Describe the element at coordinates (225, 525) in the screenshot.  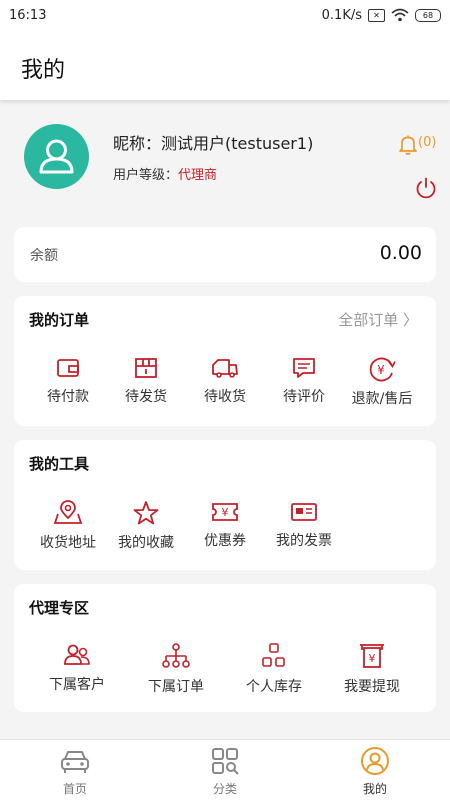
I see `tool-coupons: ¥ 优惠券` at that location.